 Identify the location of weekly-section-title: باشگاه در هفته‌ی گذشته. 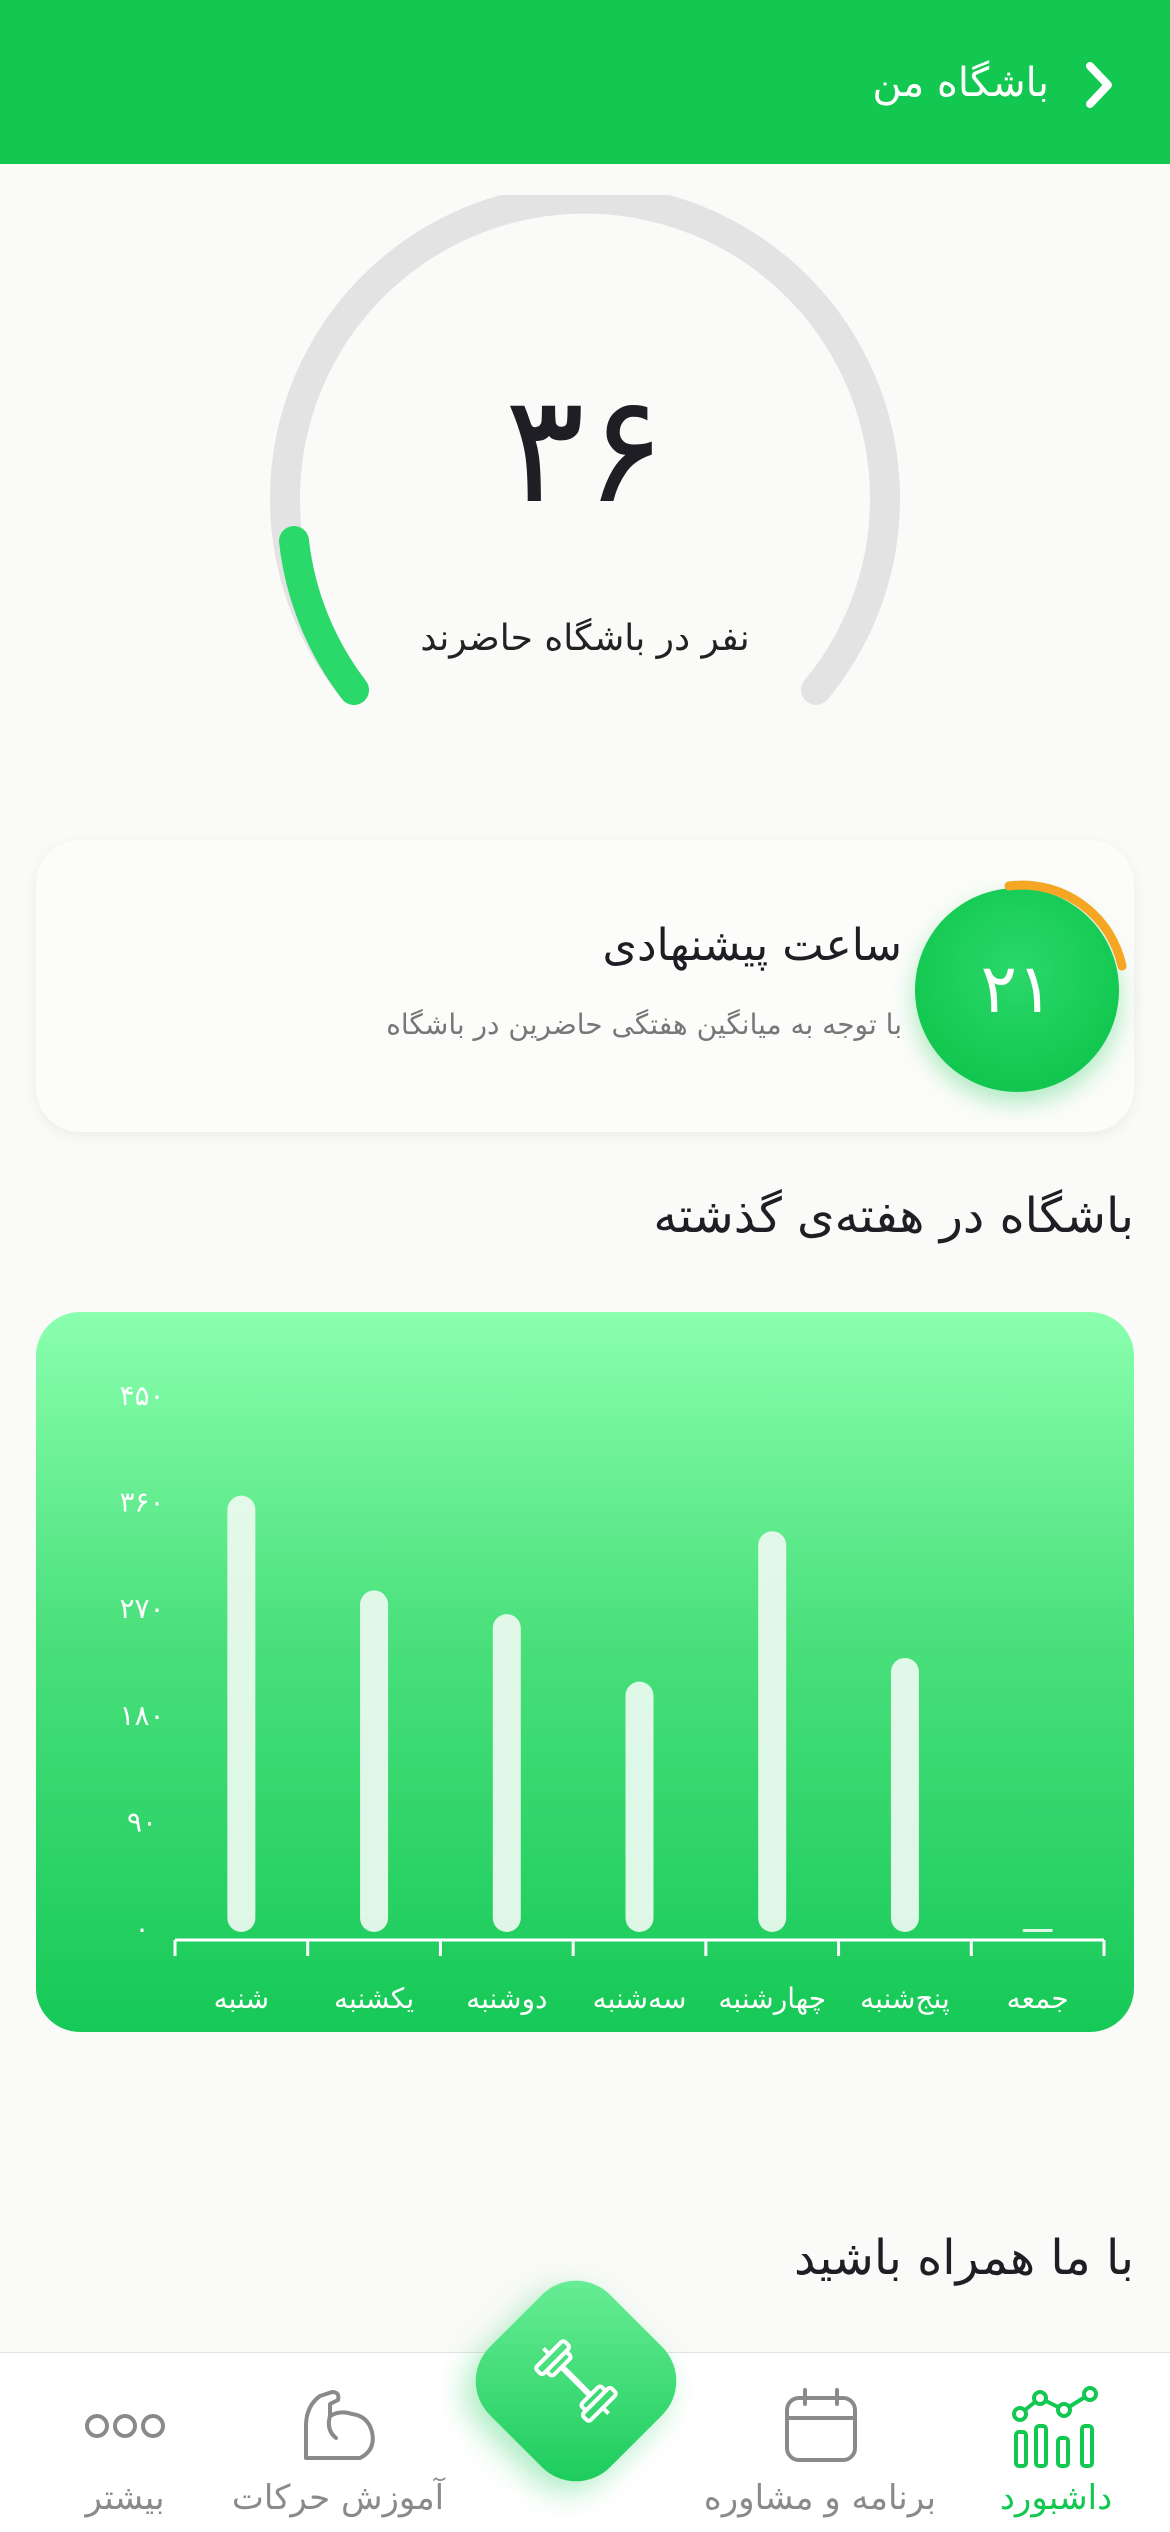
(893, 1216).